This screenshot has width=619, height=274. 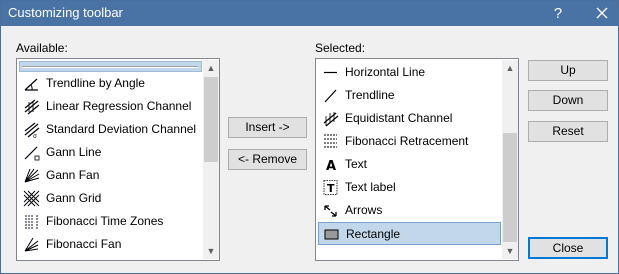 I want to click on reset-button: Reset, so click(x=568, y=131).